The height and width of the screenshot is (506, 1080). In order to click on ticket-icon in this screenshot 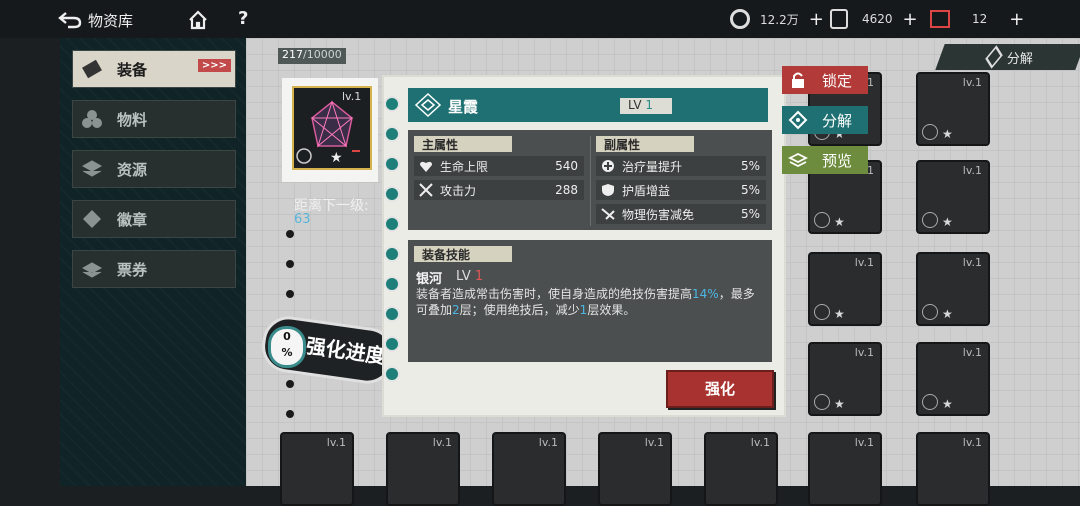, I will do `click(839, 19)`.